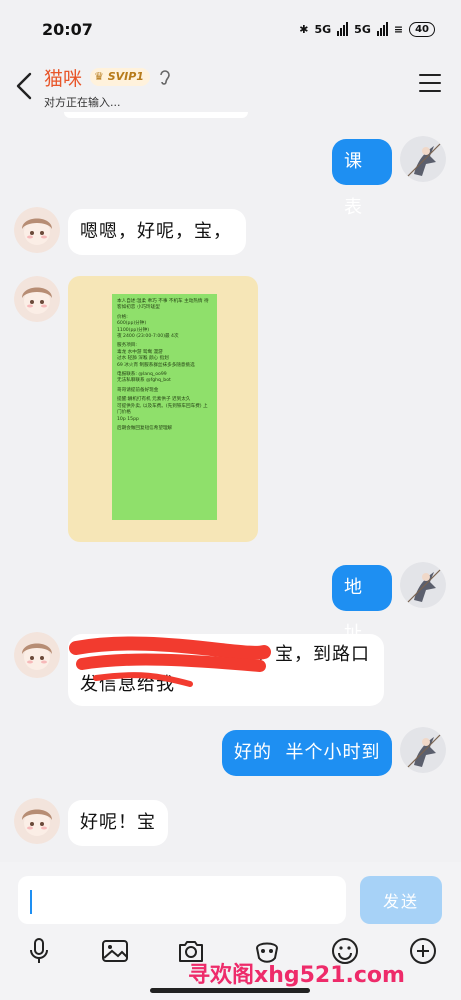  I want to click on message-text: 好的 半个小时到, so click(307, 752).